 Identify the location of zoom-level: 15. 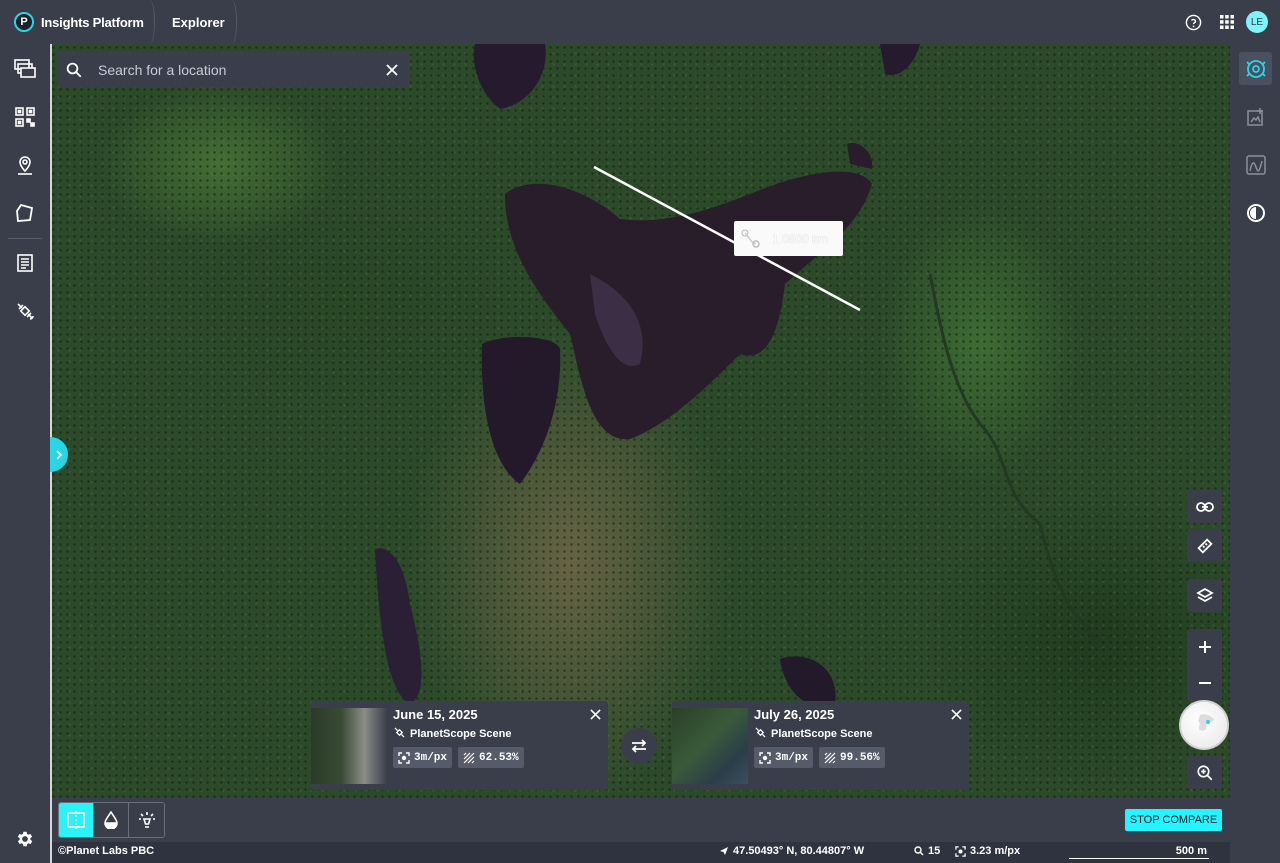
(927, 851).